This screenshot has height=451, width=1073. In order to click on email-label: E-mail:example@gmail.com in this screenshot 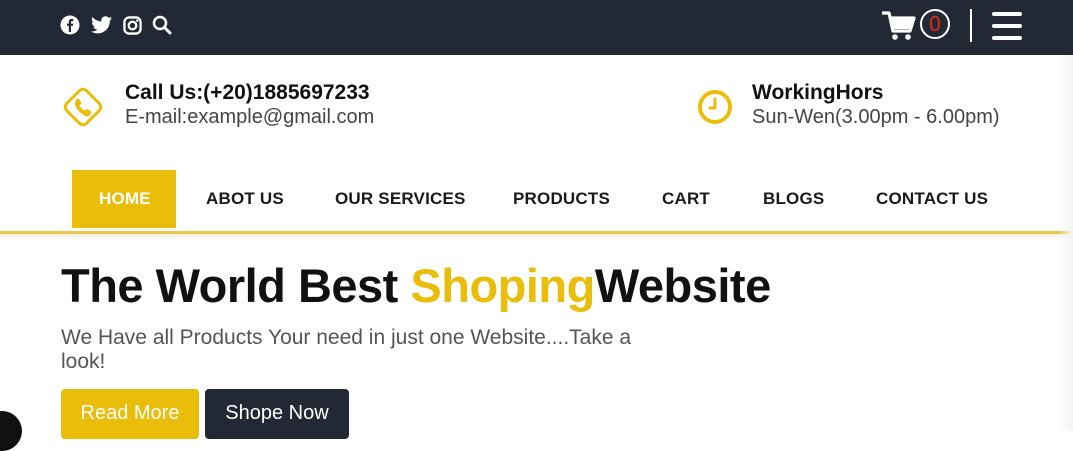, I will do `click(249, 117)`.